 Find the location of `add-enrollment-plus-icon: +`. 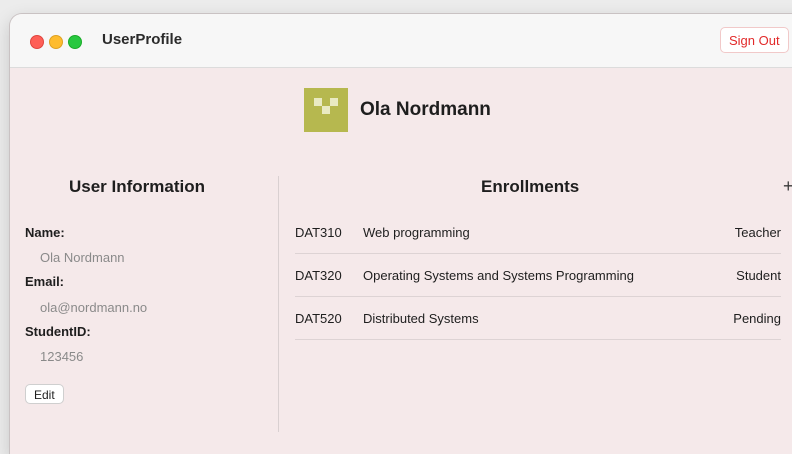

add-enrollment-plus-icon: + is located at coordinates (787, 186).